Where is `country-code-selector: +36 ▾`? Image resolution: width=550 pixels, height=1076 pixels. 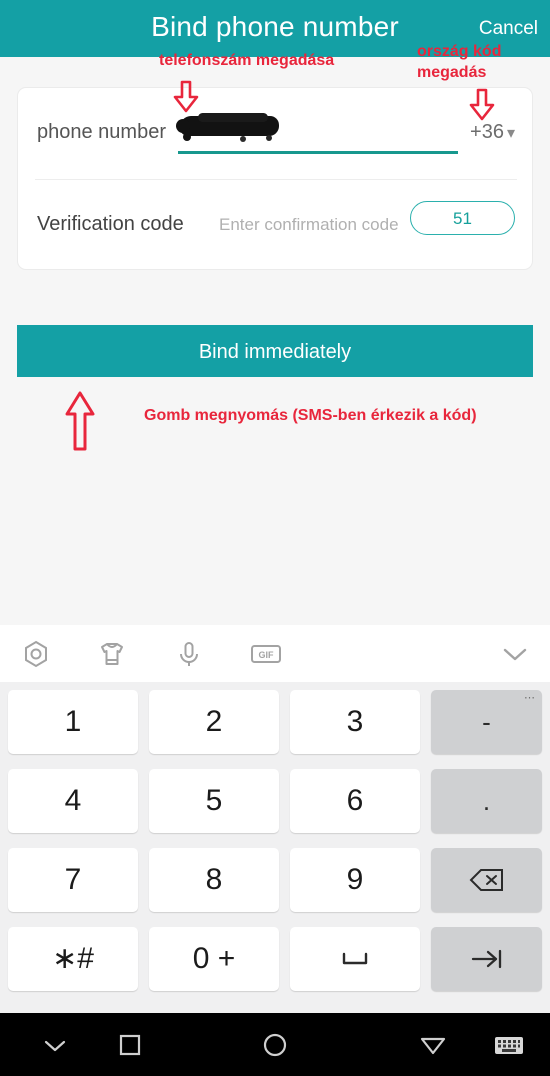
country-code-selector: +36 ▾ is located at coordinates (492, 132).